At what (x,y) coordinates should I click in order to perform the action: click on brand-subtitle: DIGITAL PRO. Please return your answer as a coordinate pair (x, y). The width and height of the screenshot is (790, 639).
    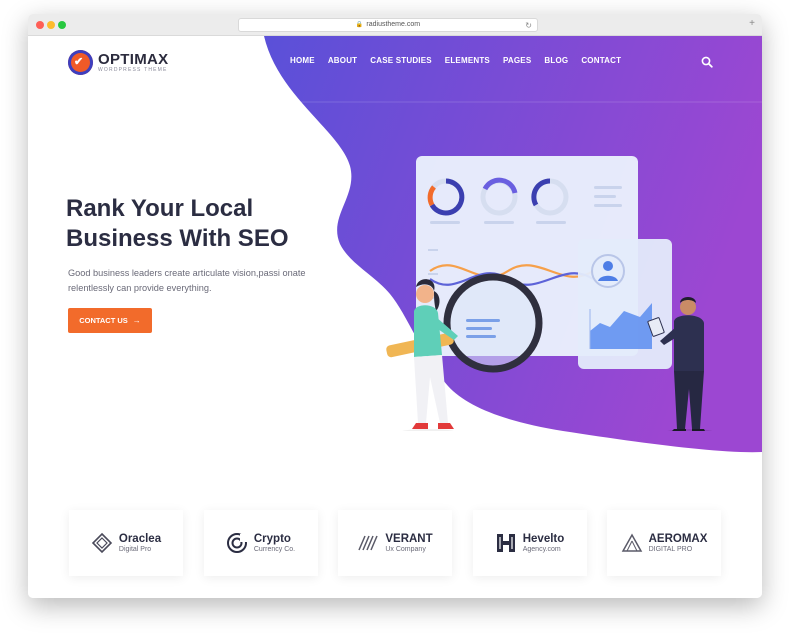
    Looking at the image, I should click on (670, 549).